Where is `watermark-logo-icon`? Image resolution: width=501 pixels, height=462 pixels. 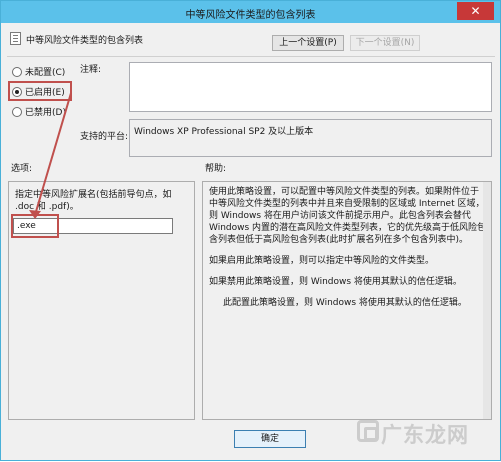 watermark-logo-icon is located at coordinates (368, 431).